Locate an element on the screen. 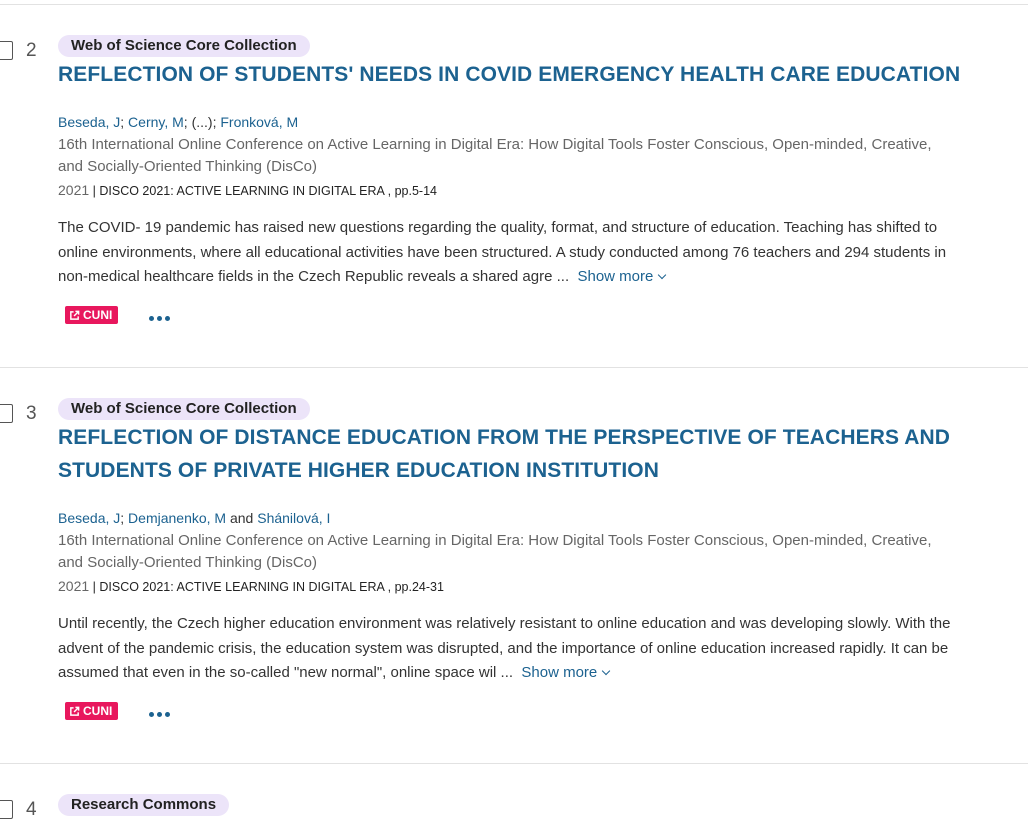 This screenshot has width=1028, height=821. author-ellipsis: (...) is located at coordinates (202, 122).